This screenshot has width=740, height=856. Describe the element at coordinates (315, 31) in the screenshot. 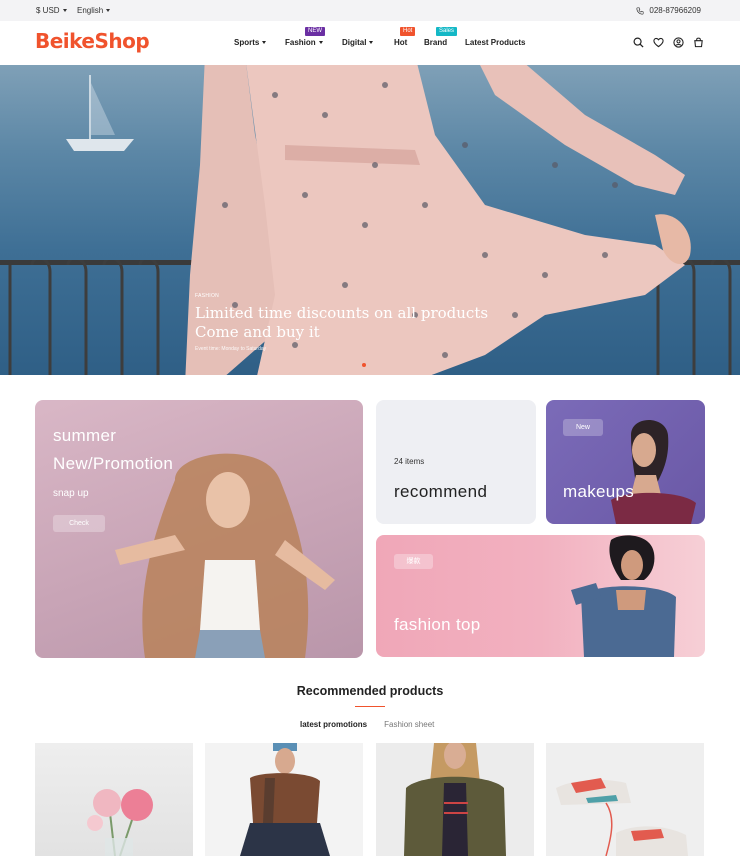

I see `new-badge: NEW` at that location.